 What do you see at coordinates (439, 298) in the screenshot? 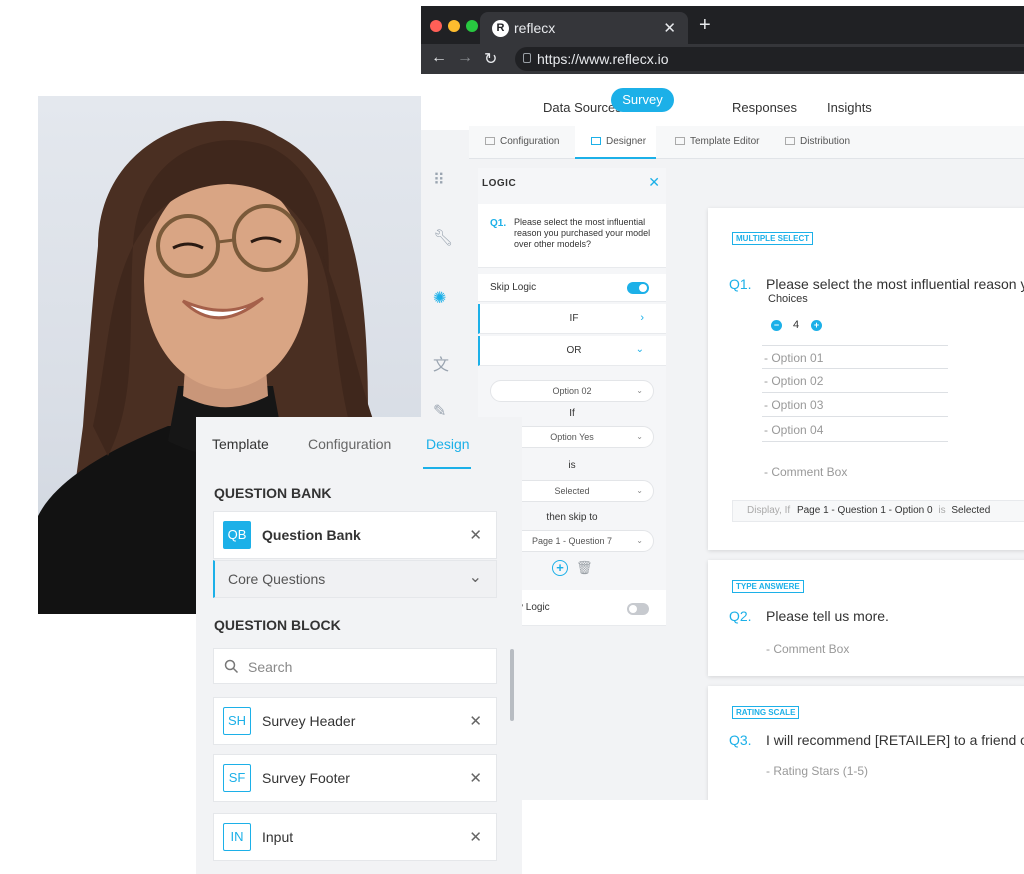
I see `logic-bulb-icon: ✺` at bounding box center [439, 298].